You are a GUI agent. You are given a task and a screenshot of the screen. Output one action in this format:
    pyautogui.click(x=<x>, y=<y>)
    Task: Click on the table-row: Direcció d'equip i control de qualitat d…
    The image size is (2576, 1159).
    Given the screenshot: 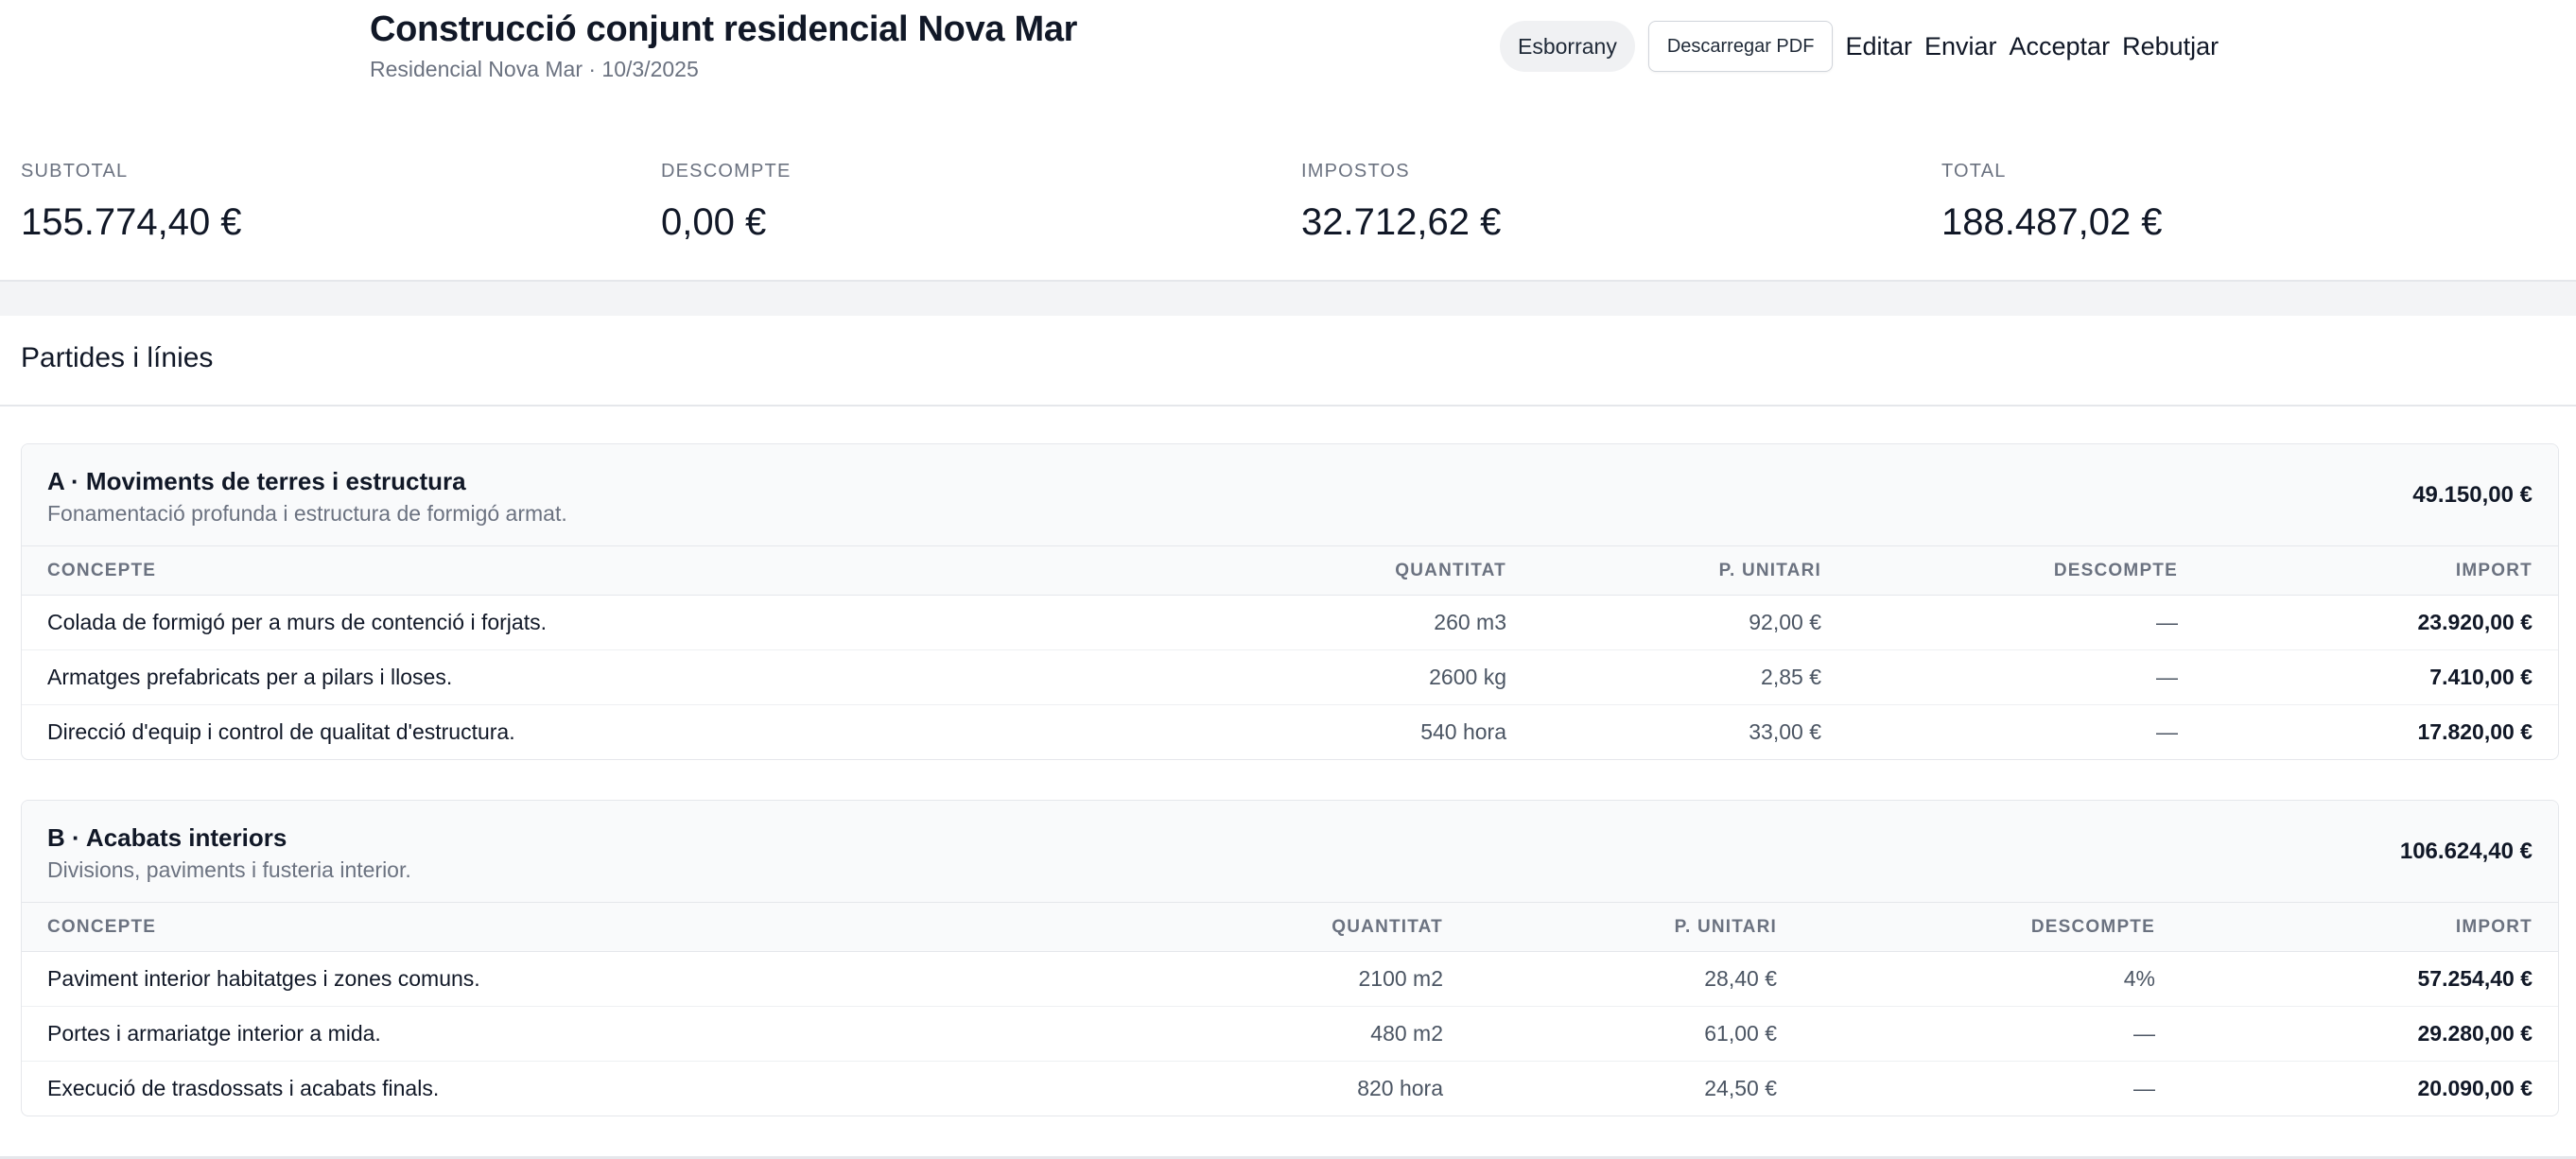 What is the action you would take?
    pyautogui.click(x=1290, y=732)
    